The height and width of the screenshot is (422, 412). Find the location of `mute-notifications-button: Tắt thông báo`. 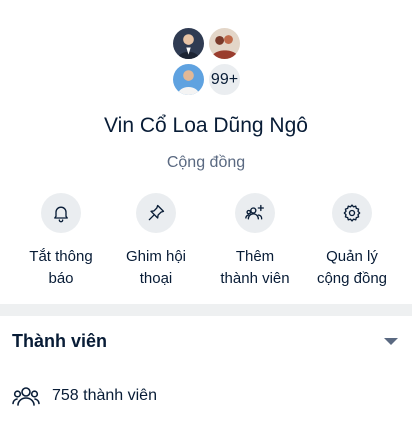

mute-notifications-button: Tắt thông báo is located at coordinates (61, 241).